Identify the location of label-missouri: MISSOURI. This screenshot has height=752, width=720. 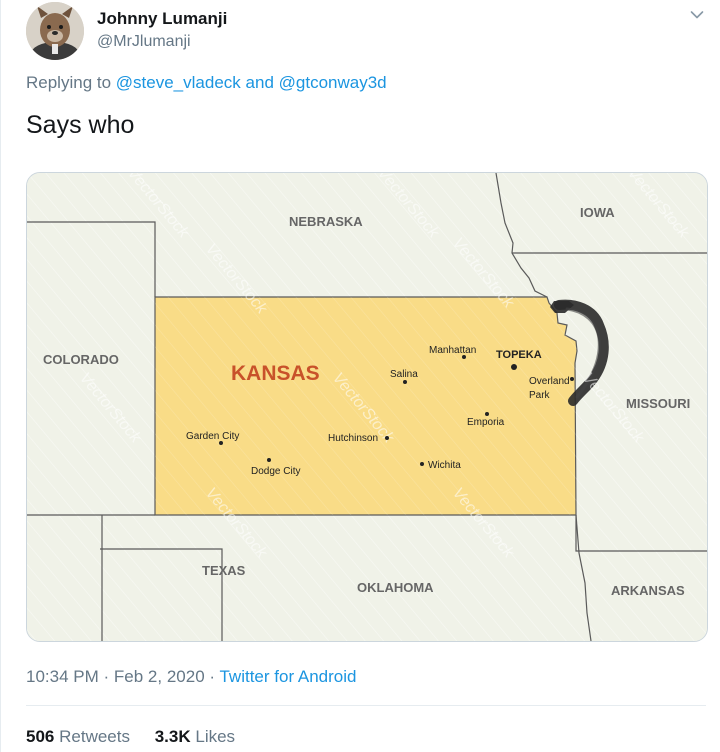
(658, 403).